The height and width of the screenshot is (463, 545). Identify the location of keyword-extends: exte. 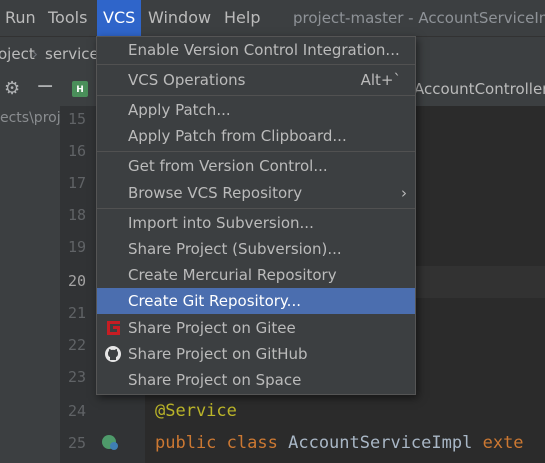
(503, 443).